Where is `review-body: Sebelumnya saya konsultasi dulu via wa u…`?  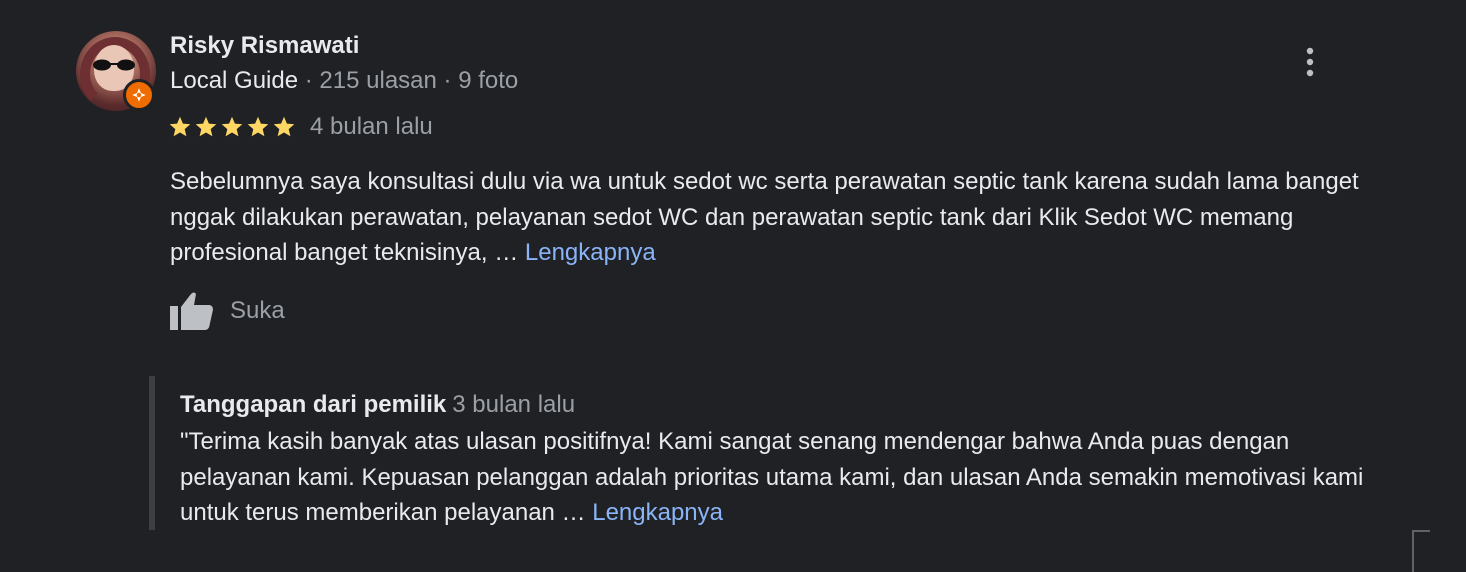 review-body: Sebelumnya saya konsultasi dulu via wa u… is located at coordinates (764, 217).